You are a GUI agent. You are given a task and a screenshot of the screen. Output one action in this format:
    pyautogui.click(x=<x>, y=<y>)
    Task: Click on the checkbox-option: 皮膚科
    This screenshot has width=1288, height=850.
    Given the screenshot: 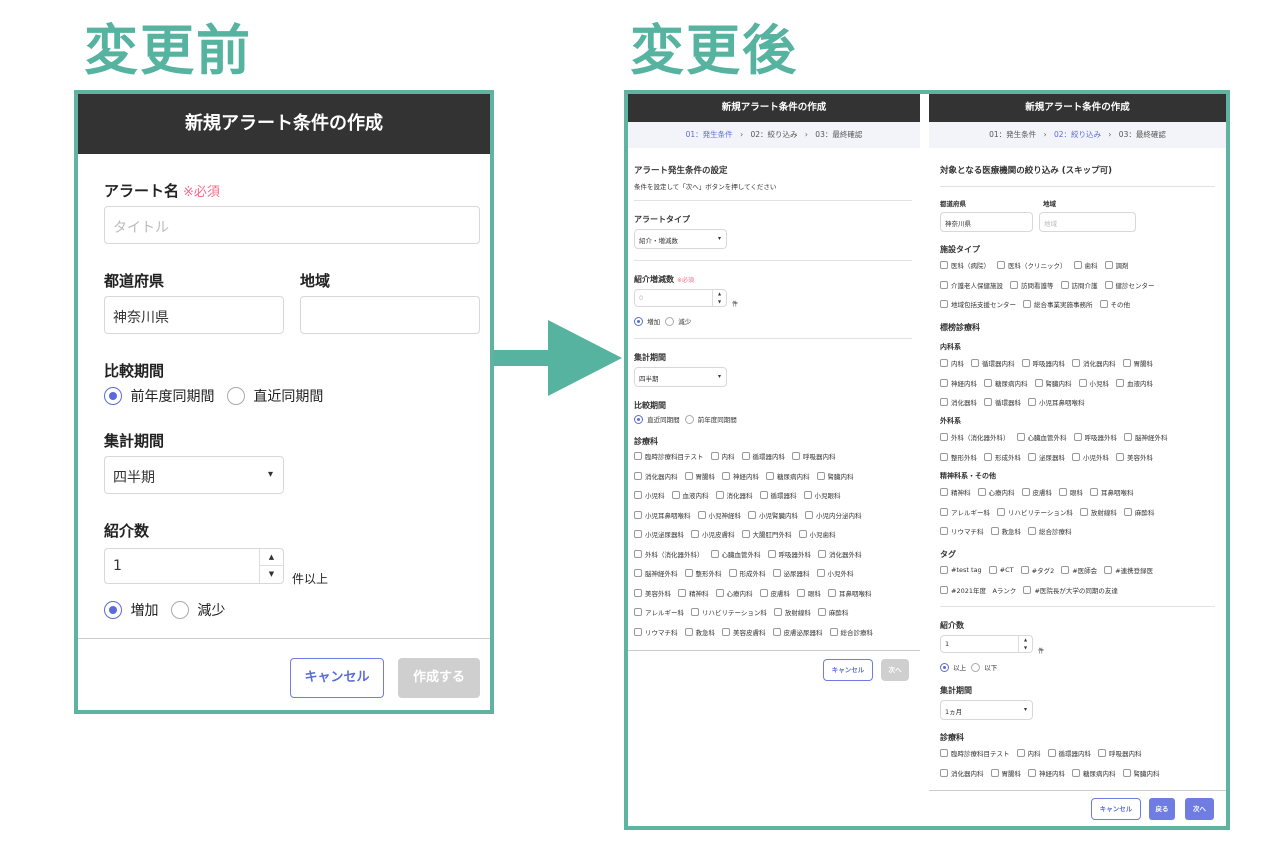 What is the action you would take?
    pyautogui.click(x=774, y=593)
    